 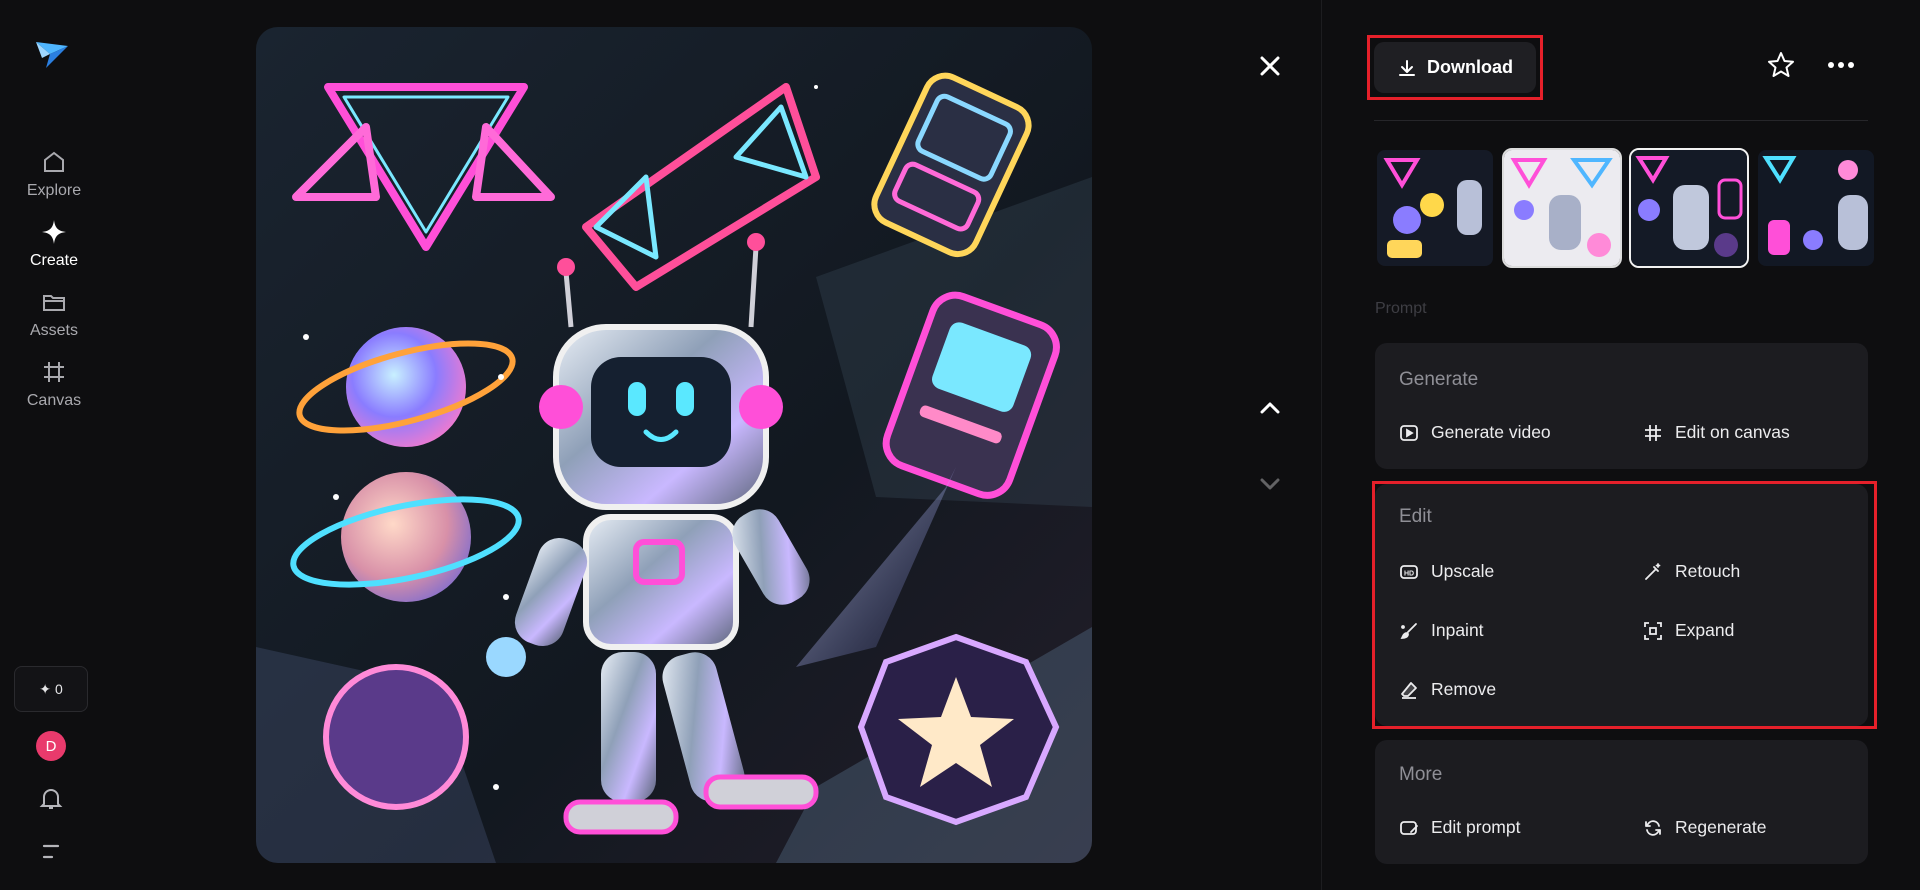 What do you see at coordinates (54, 445) in the screenshot?
I see `left-nav-rail: Explore Create Assets Canvas ✦ 0 D` at bounding box center [54, 445].